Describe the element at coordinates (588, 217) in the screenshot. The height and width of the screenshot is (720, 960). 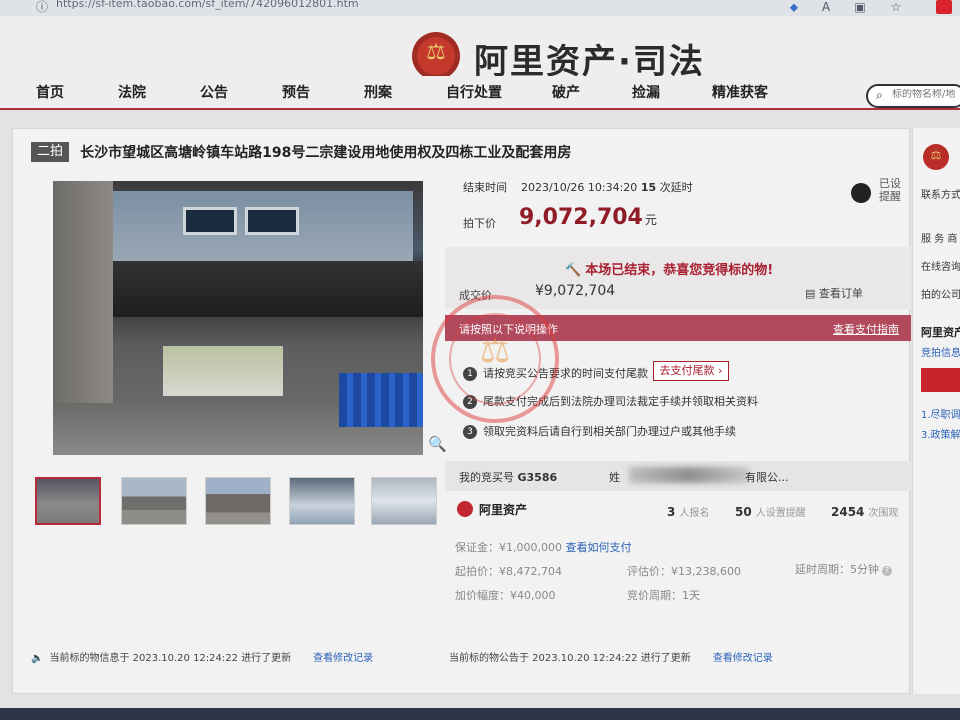
I see `hammer-price: 9,072,704 元` at that location.